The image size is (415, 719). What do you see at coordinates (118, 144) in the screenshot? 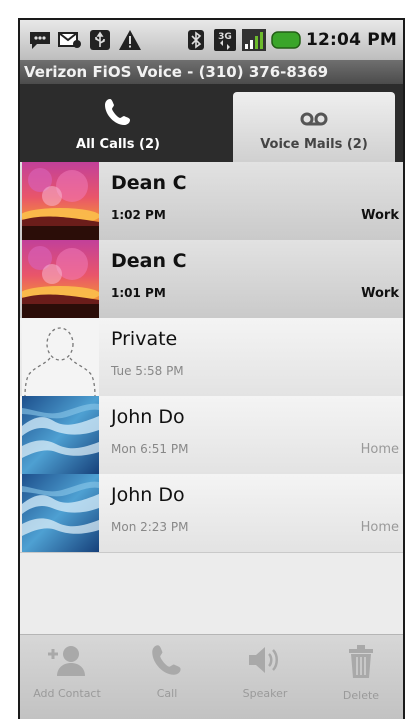
I see `tab-all-calls-label: All Calls (2)` at bounding box center [118, 144].